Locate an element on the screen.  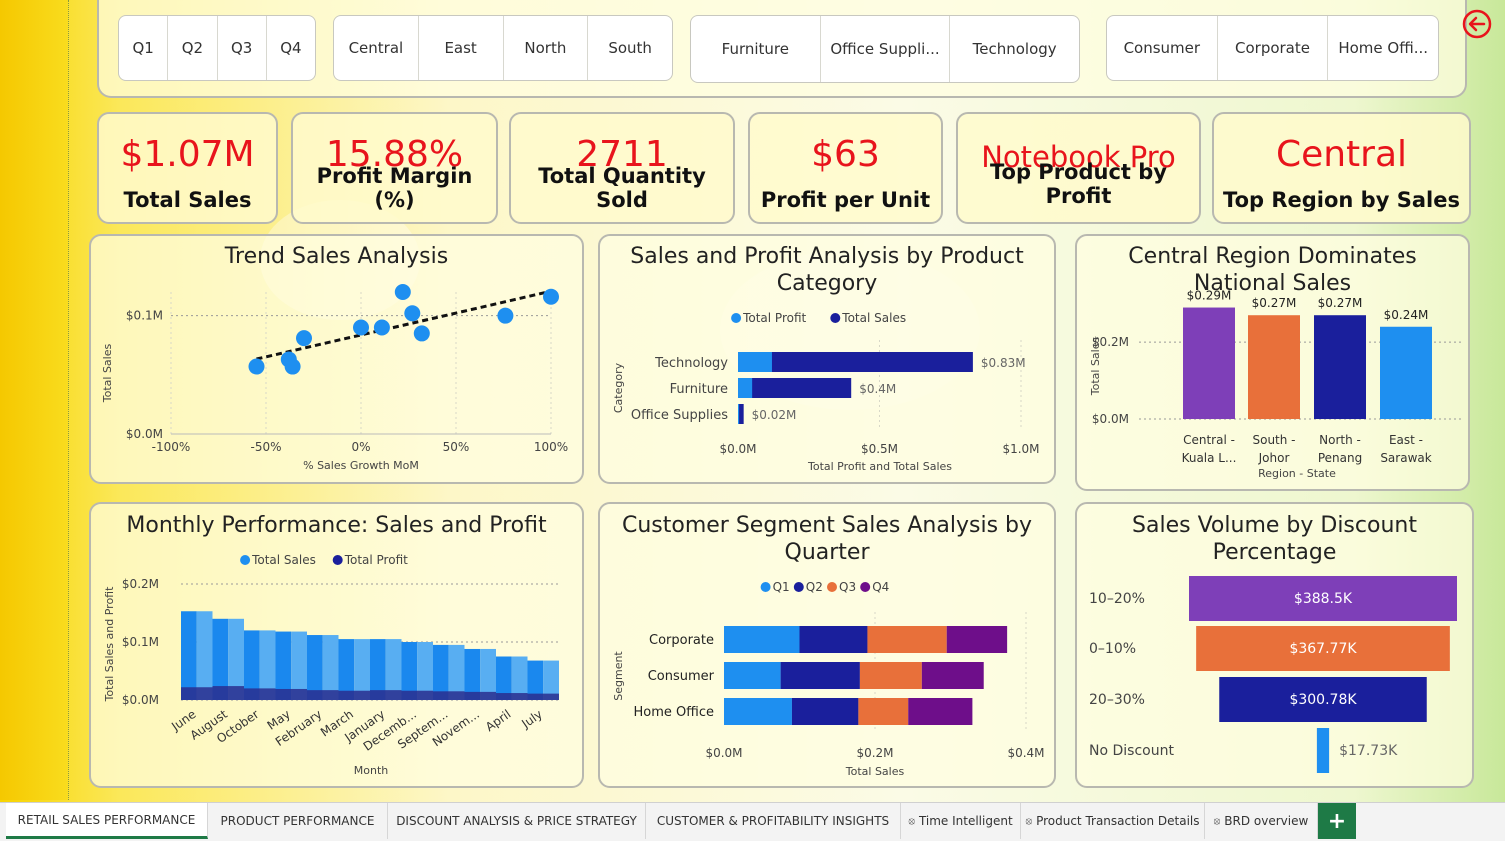
kpi-profit-margin: 15.88% Profit Margin (%) is located at coordinates (394, 168).